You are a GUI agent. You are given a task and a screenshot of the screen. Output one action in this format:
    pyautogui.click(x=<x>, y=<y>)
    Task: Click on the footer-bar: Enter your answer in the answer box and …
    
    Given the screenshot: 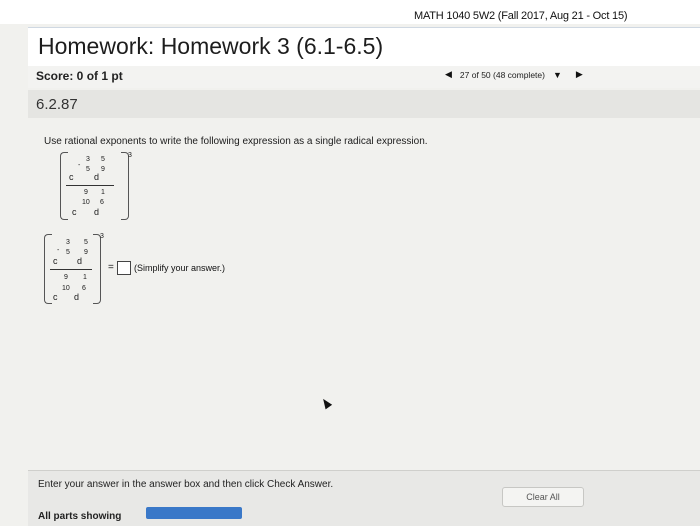 What is the action you would take?
    pyautogui.click(x=364, y=498)
    